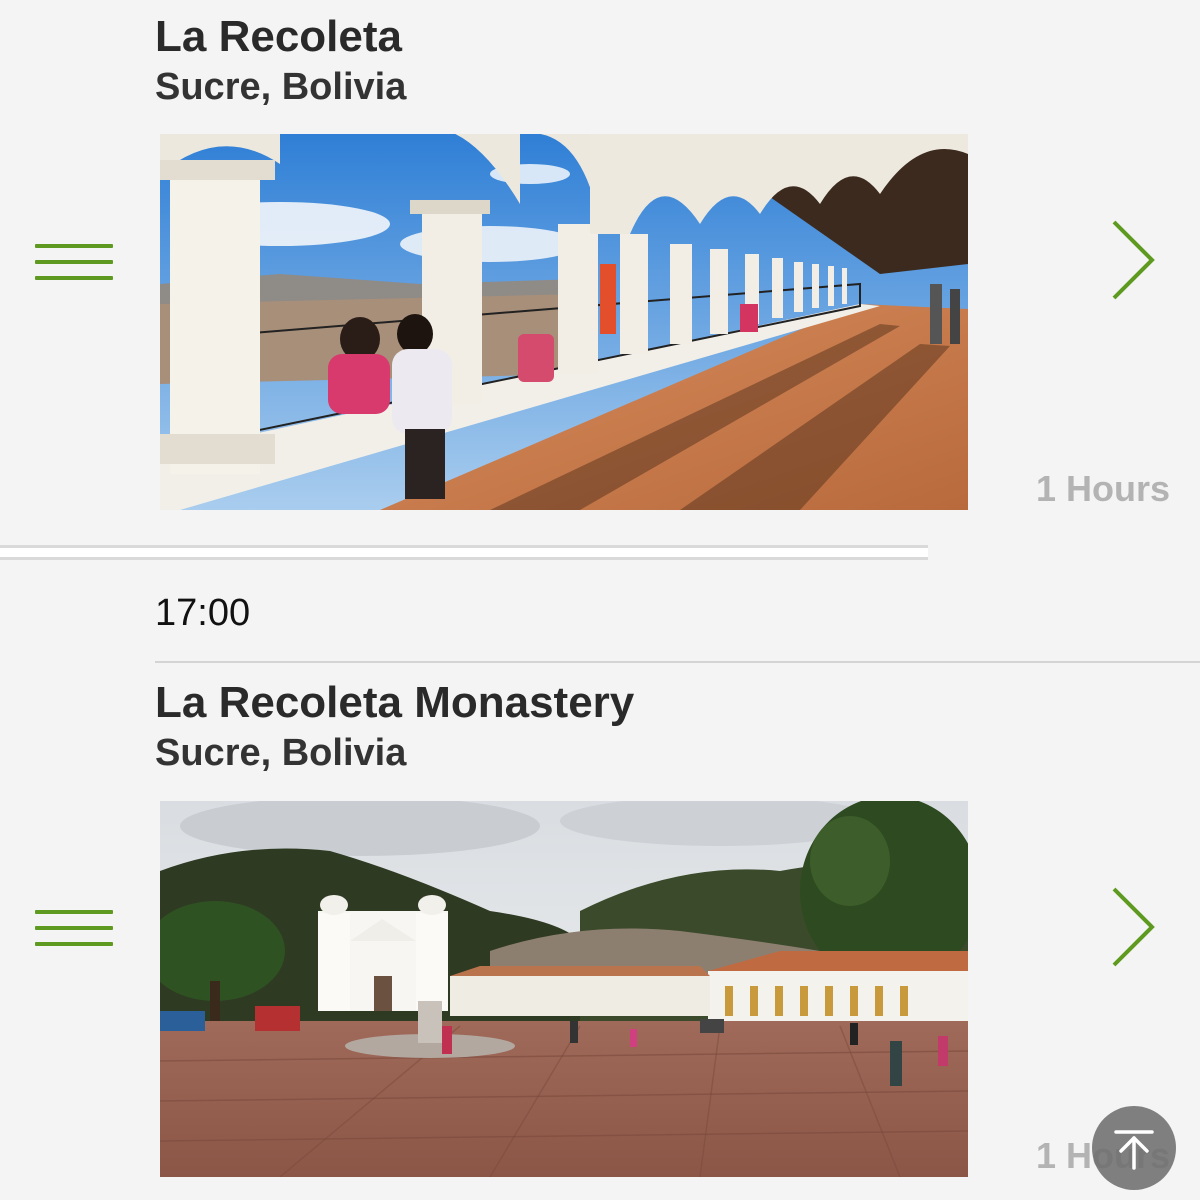 The image size is (1200, 1200). I want to click on scroll-to-top-icon, so click(1134, 1150).